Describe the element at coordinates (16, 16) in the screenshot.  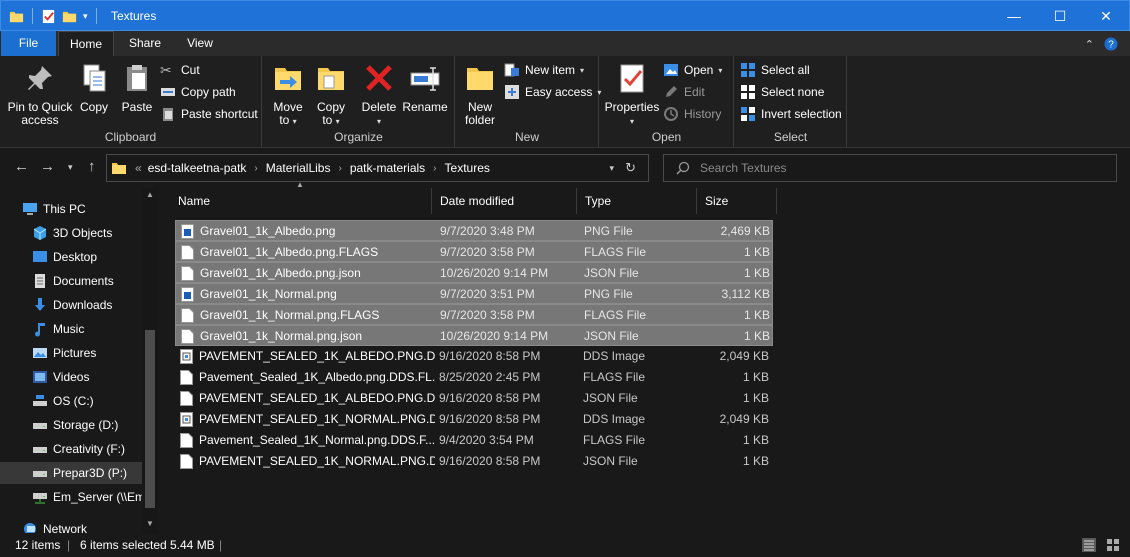
I see `folder-icon` at that location.